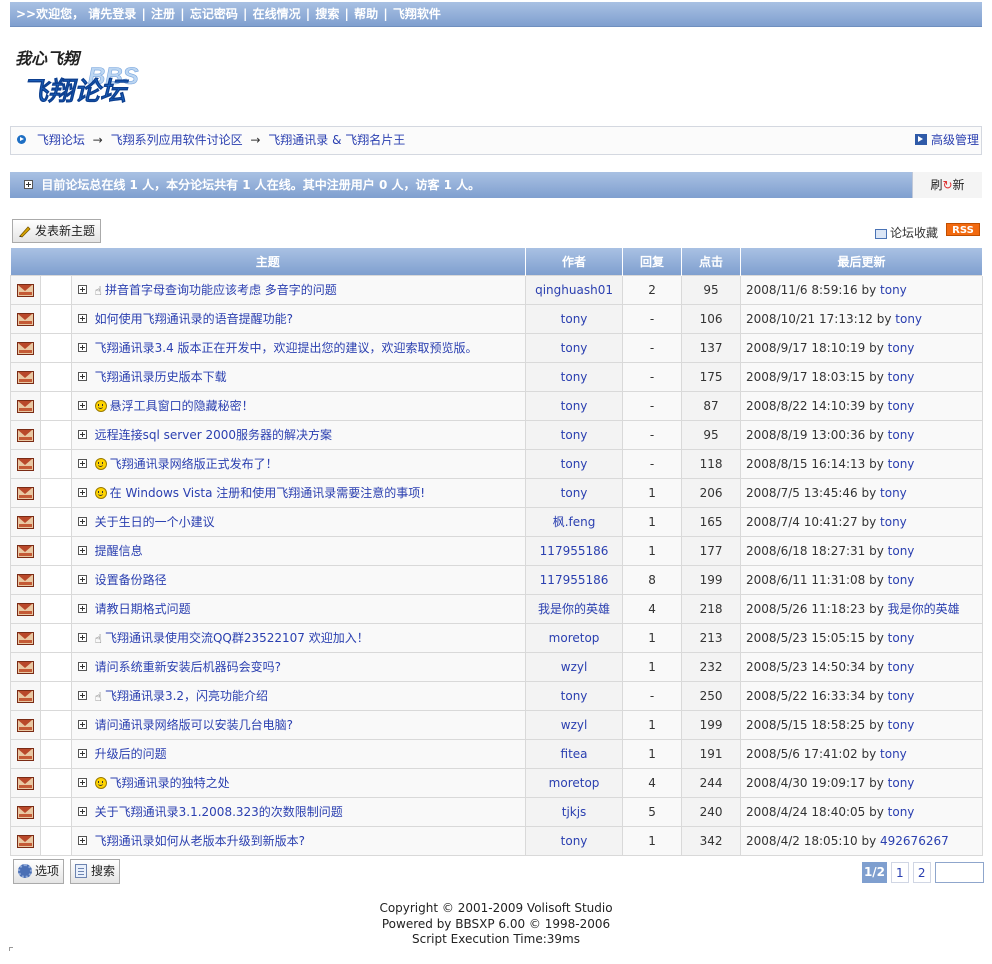  I want to click on options-button: 选项, so click(39, 871).